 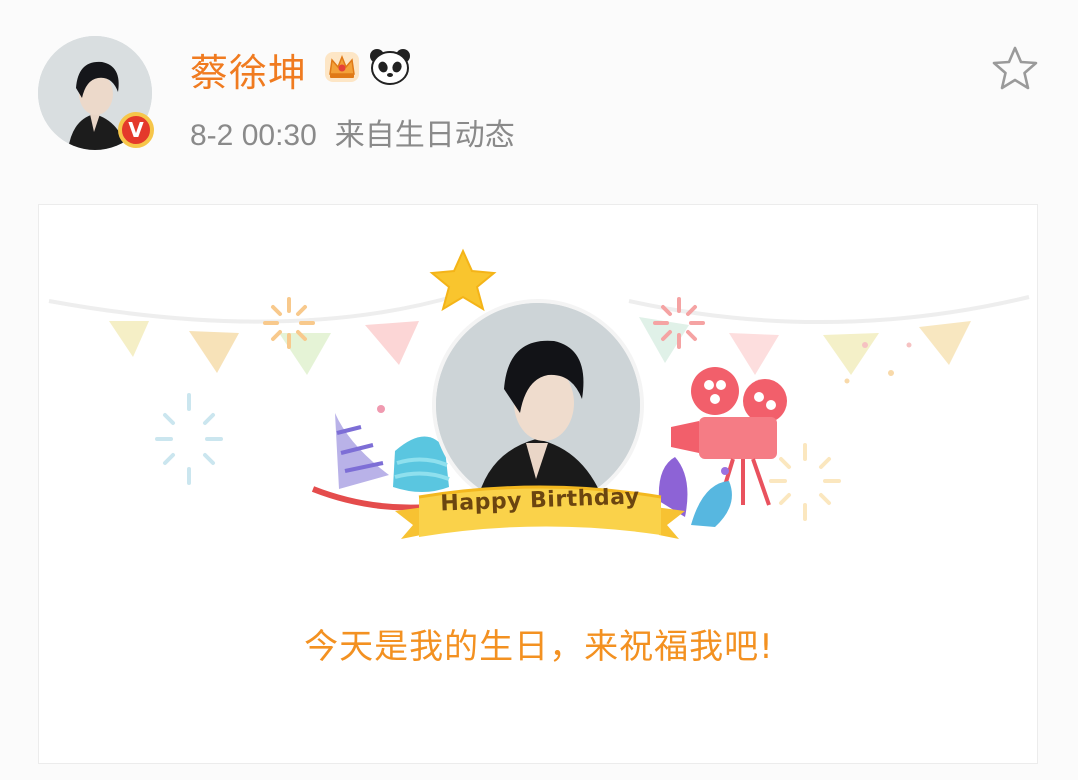 I want to click on birthday-message: 今天是我的生日，来祝福我吧!, so click(x=539, y=647).